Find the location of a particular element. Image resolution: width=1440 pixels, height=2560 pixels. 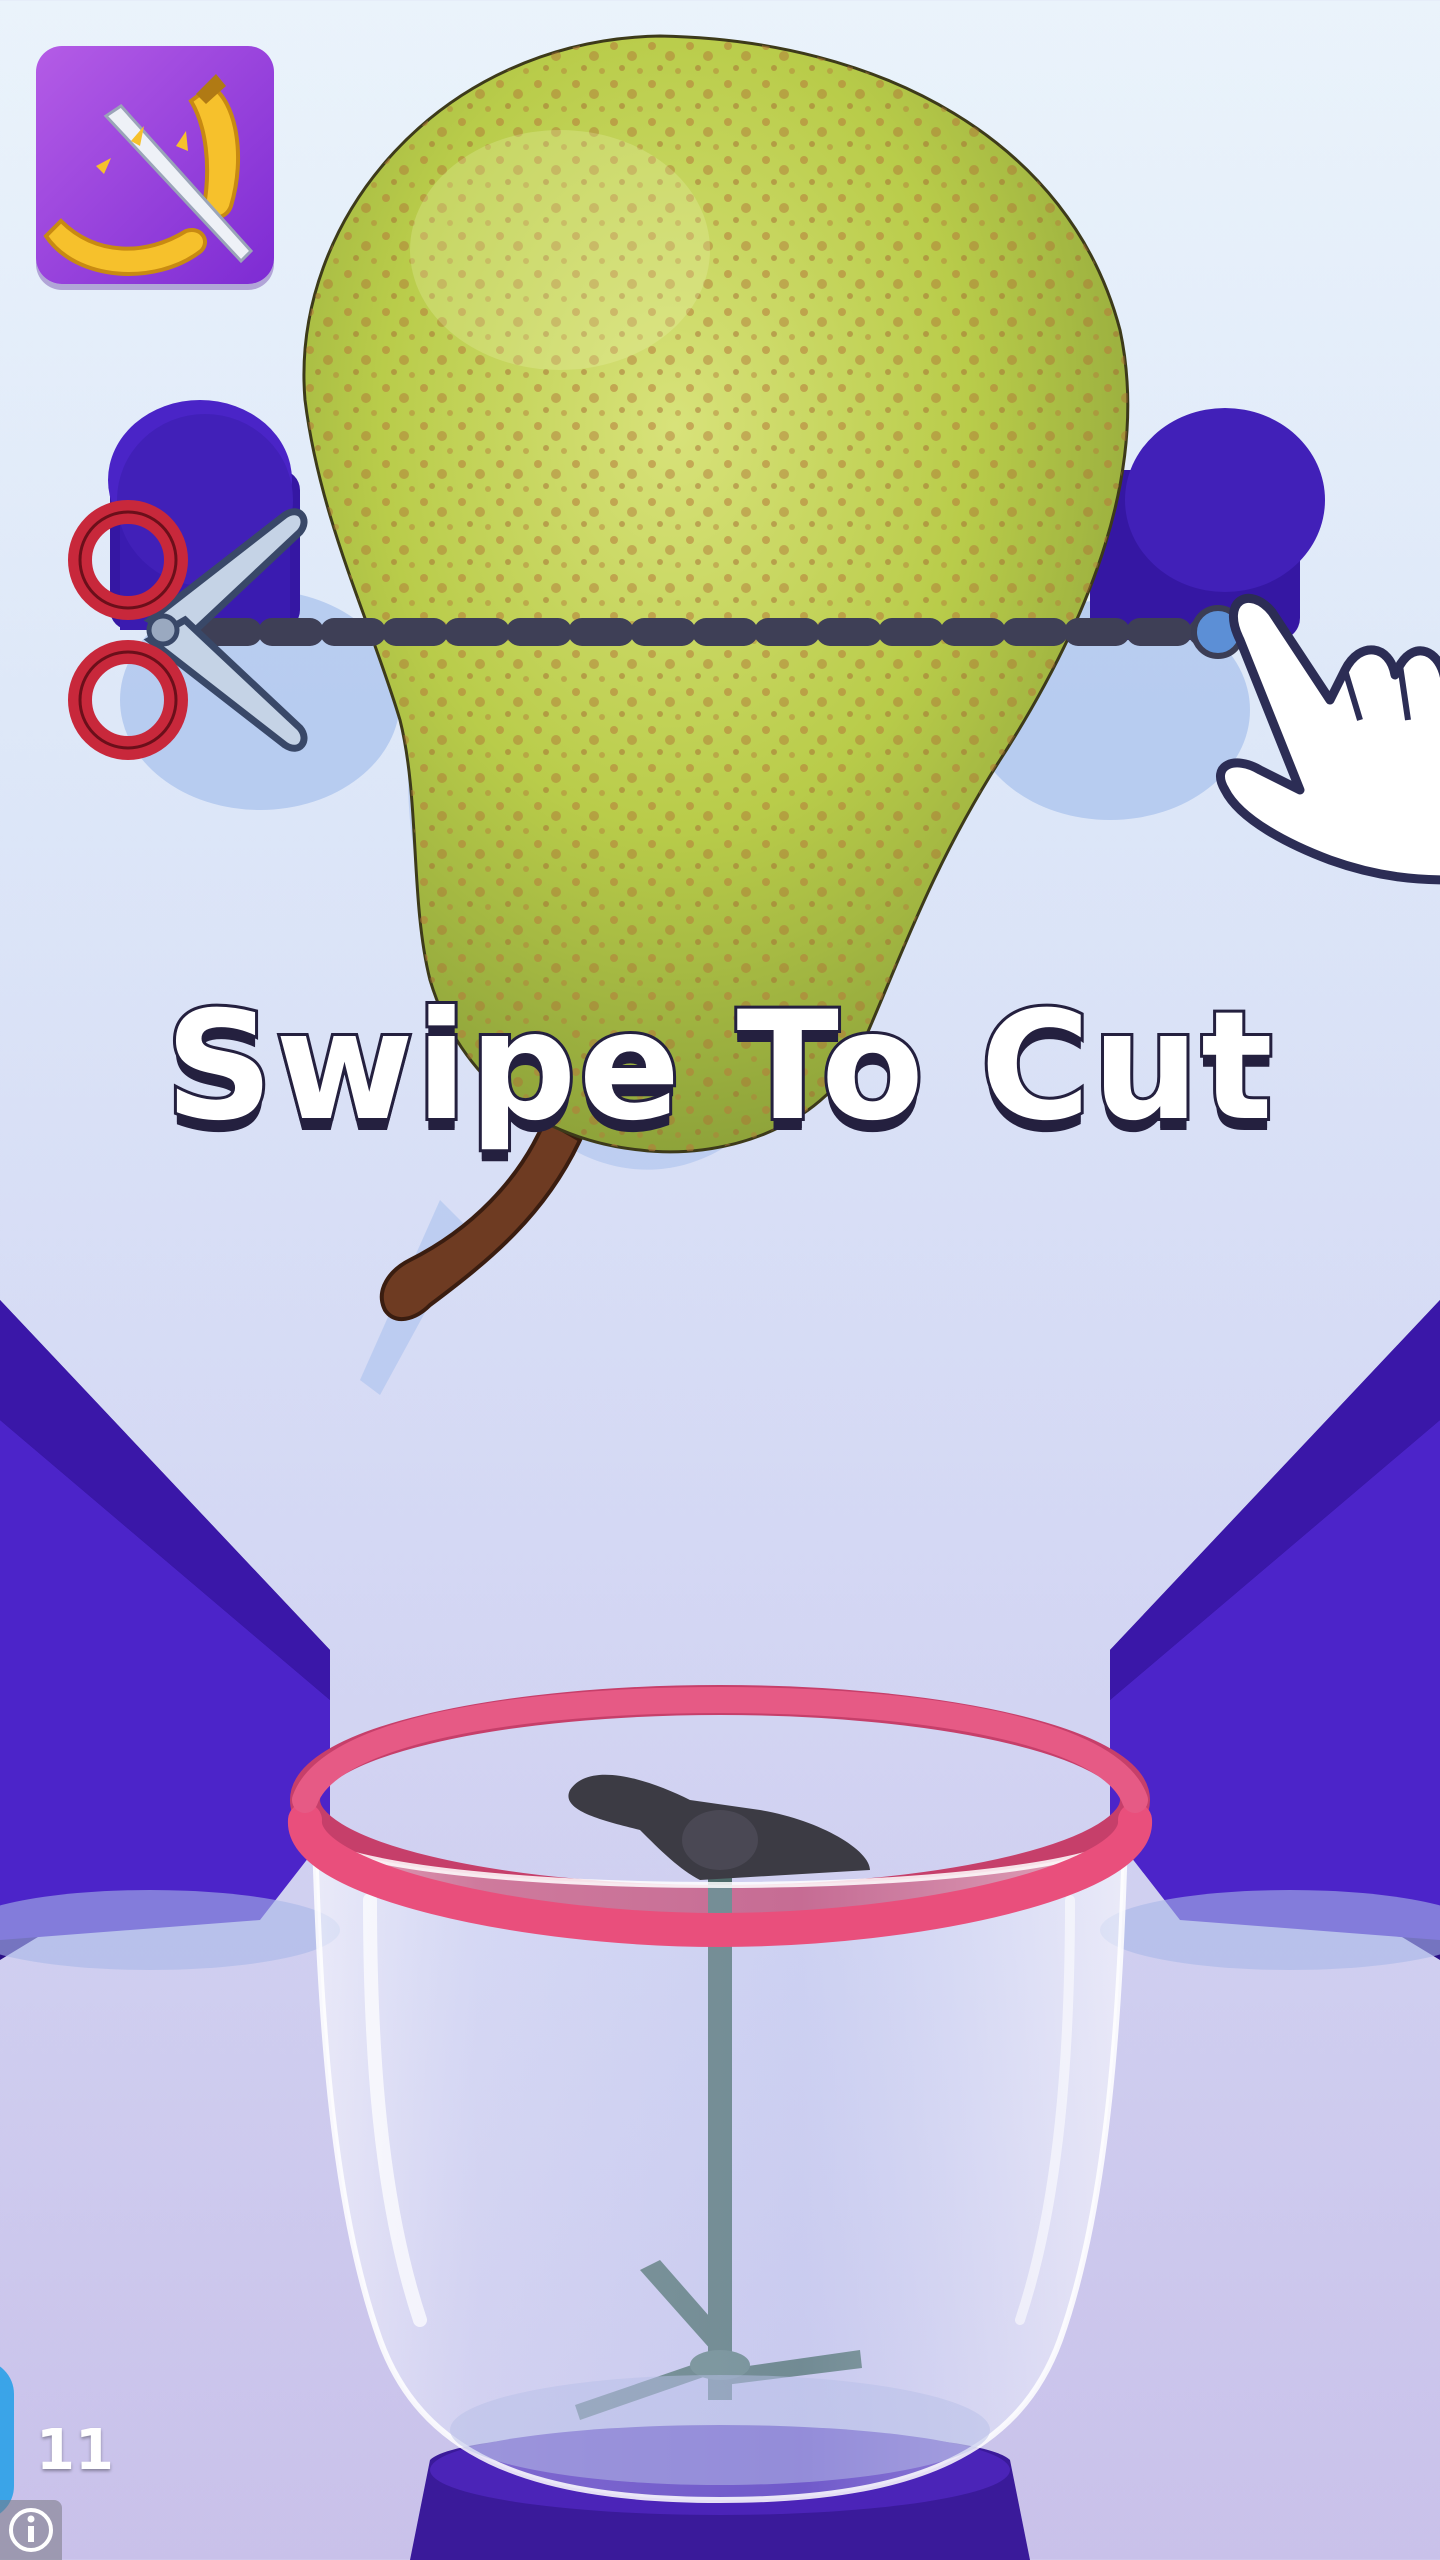

app-icon-art is located at coordinates (148, 175).